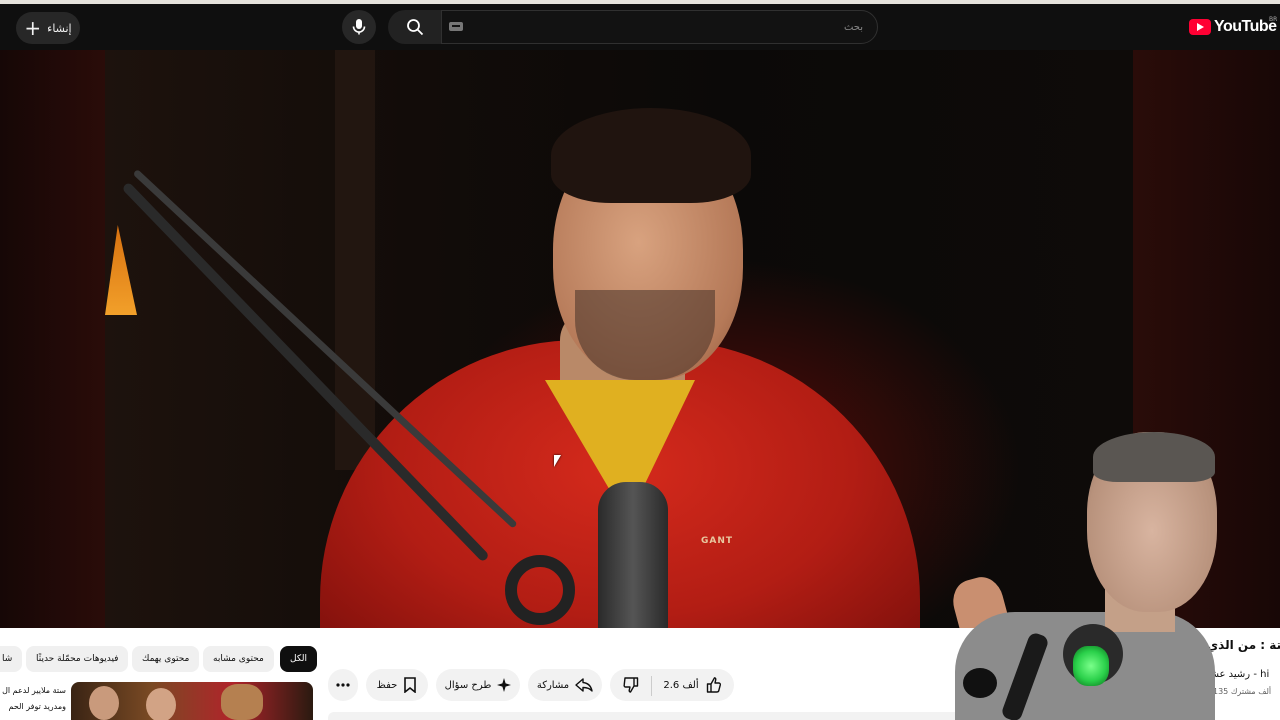 This screenshot has height=720, width=1280. What do you see at coordinates (52, 339) in the screenshot?
I see `player-ambient-left` at bounding box center [52, 339].